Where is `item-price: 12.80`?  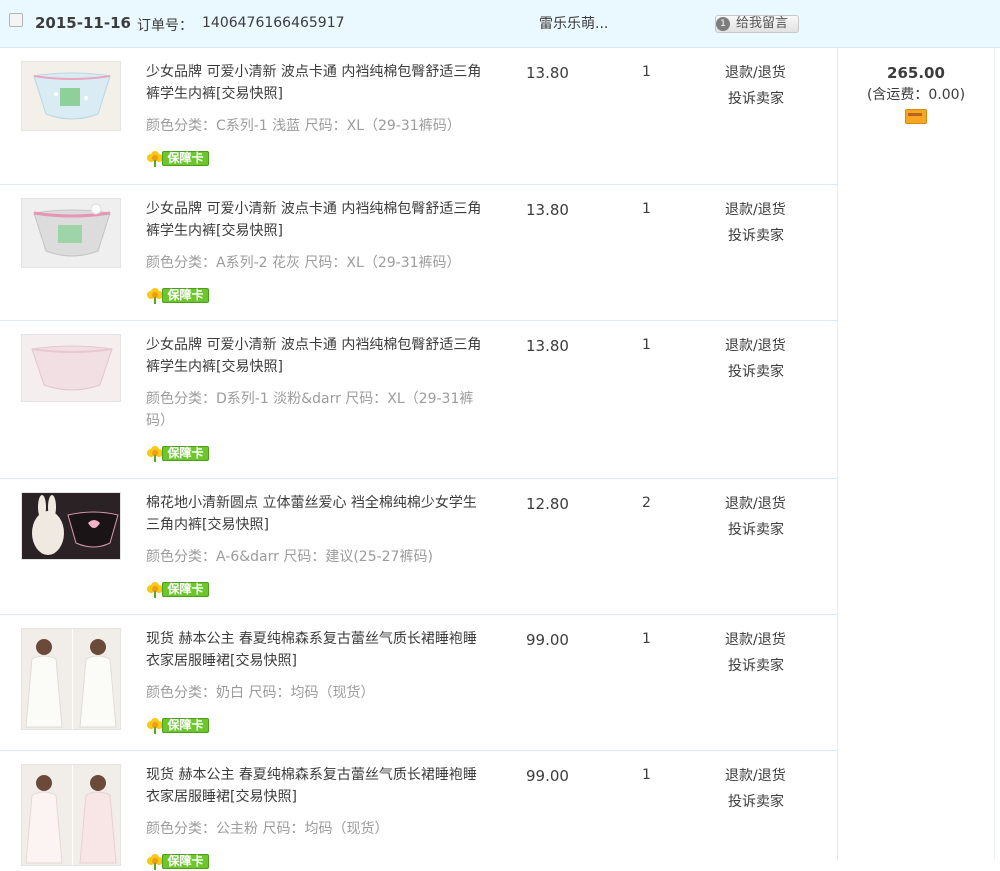 item-price: 12.80 is located at coordinates (547, 504).